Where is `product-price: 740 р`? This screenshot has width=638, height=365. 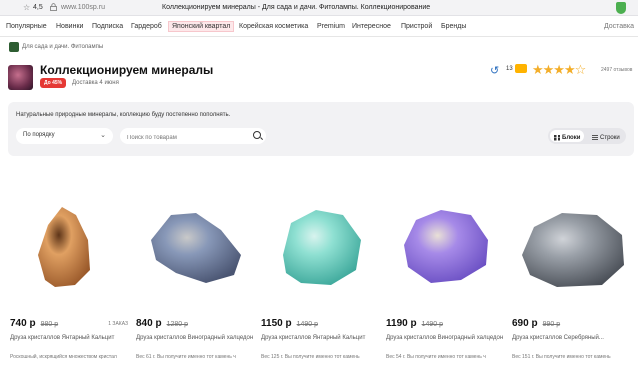 product-price: 740 р is located at coordinates (23, 323).